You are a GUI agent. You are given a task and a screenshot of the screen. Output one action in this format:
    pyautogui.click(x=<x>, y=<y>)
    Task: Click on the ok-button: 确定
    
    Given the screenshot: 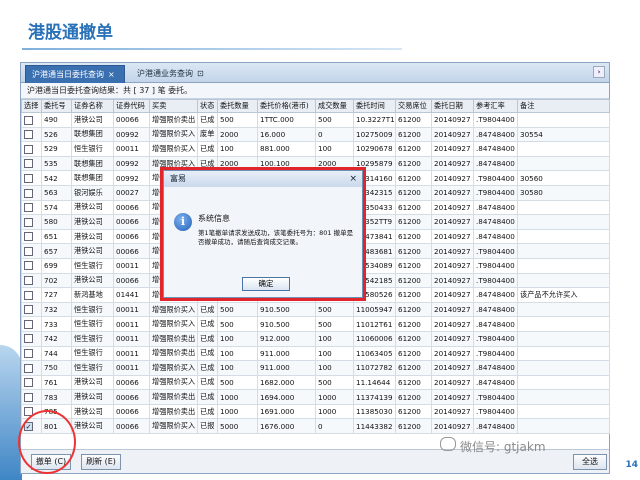 What is the action you would take?
    pyautogui.click(x=266, y=284)
    